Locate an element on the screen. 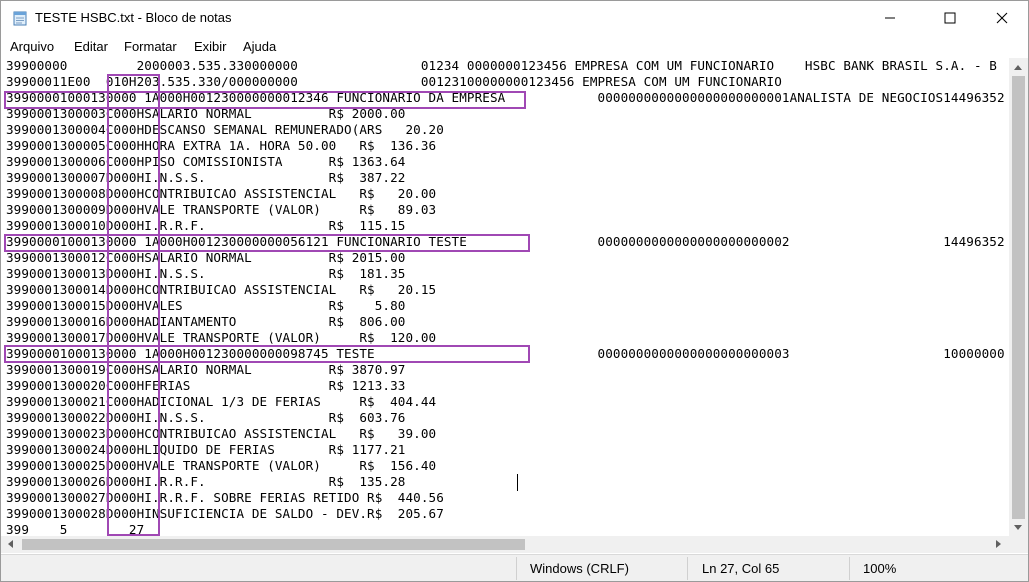  text-line: 3990001300015D000HVALES R$ 5.80 is located at coordinates (206, 305).